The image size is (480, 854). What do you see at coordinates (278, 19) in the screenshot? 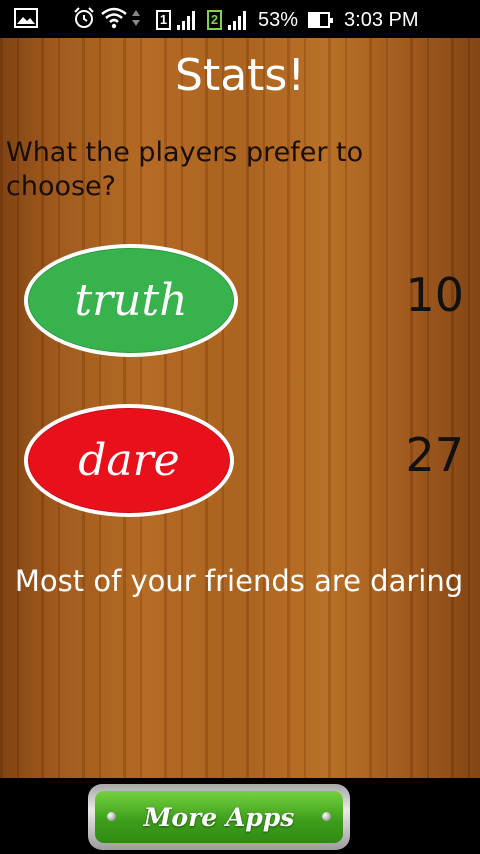
I see `battery-percent: 53%` at bounding box center [278, 19].